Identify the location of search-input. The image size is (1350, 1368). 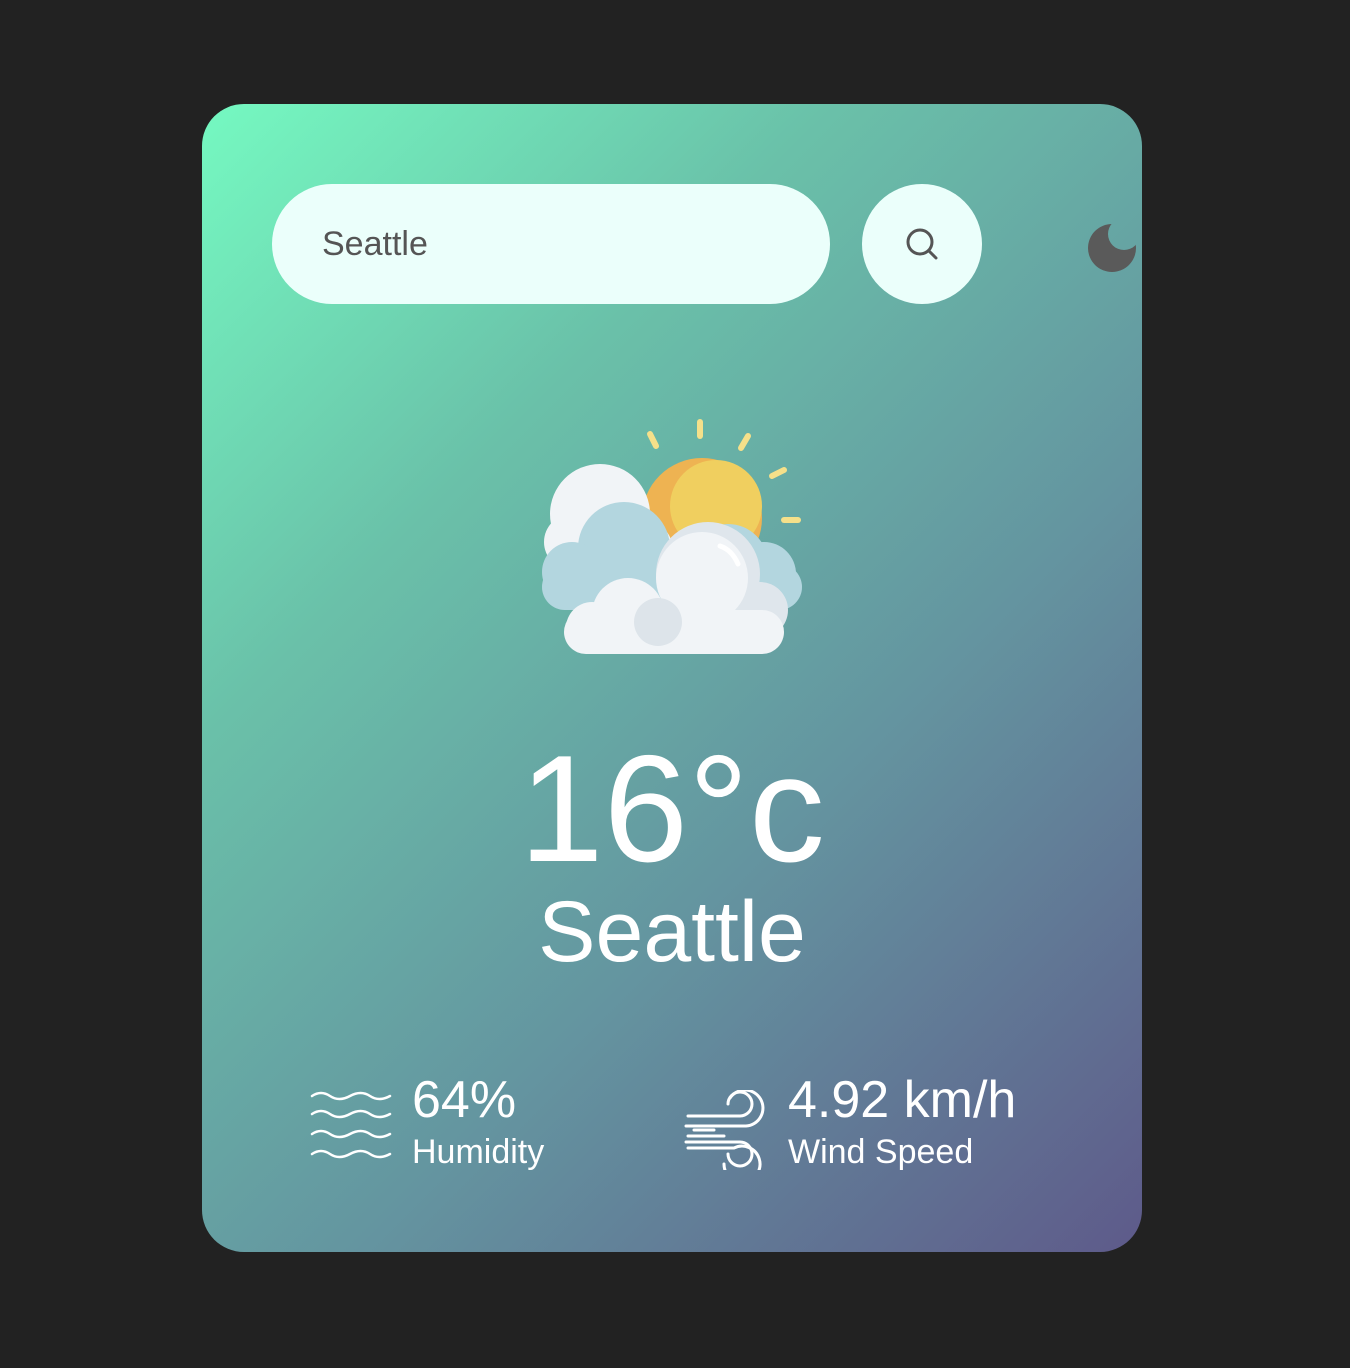
(551, 244).